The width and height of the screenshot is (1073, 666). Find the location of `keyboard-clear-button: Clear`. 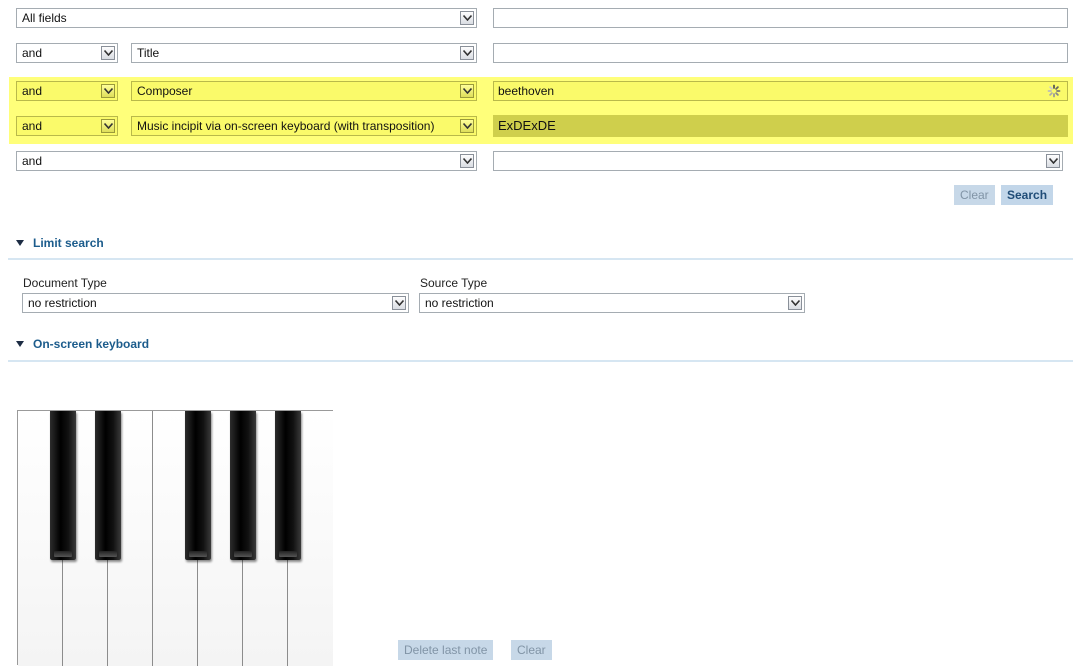

keyboard-clear-button: Clear is located at coordinates (531, 650).